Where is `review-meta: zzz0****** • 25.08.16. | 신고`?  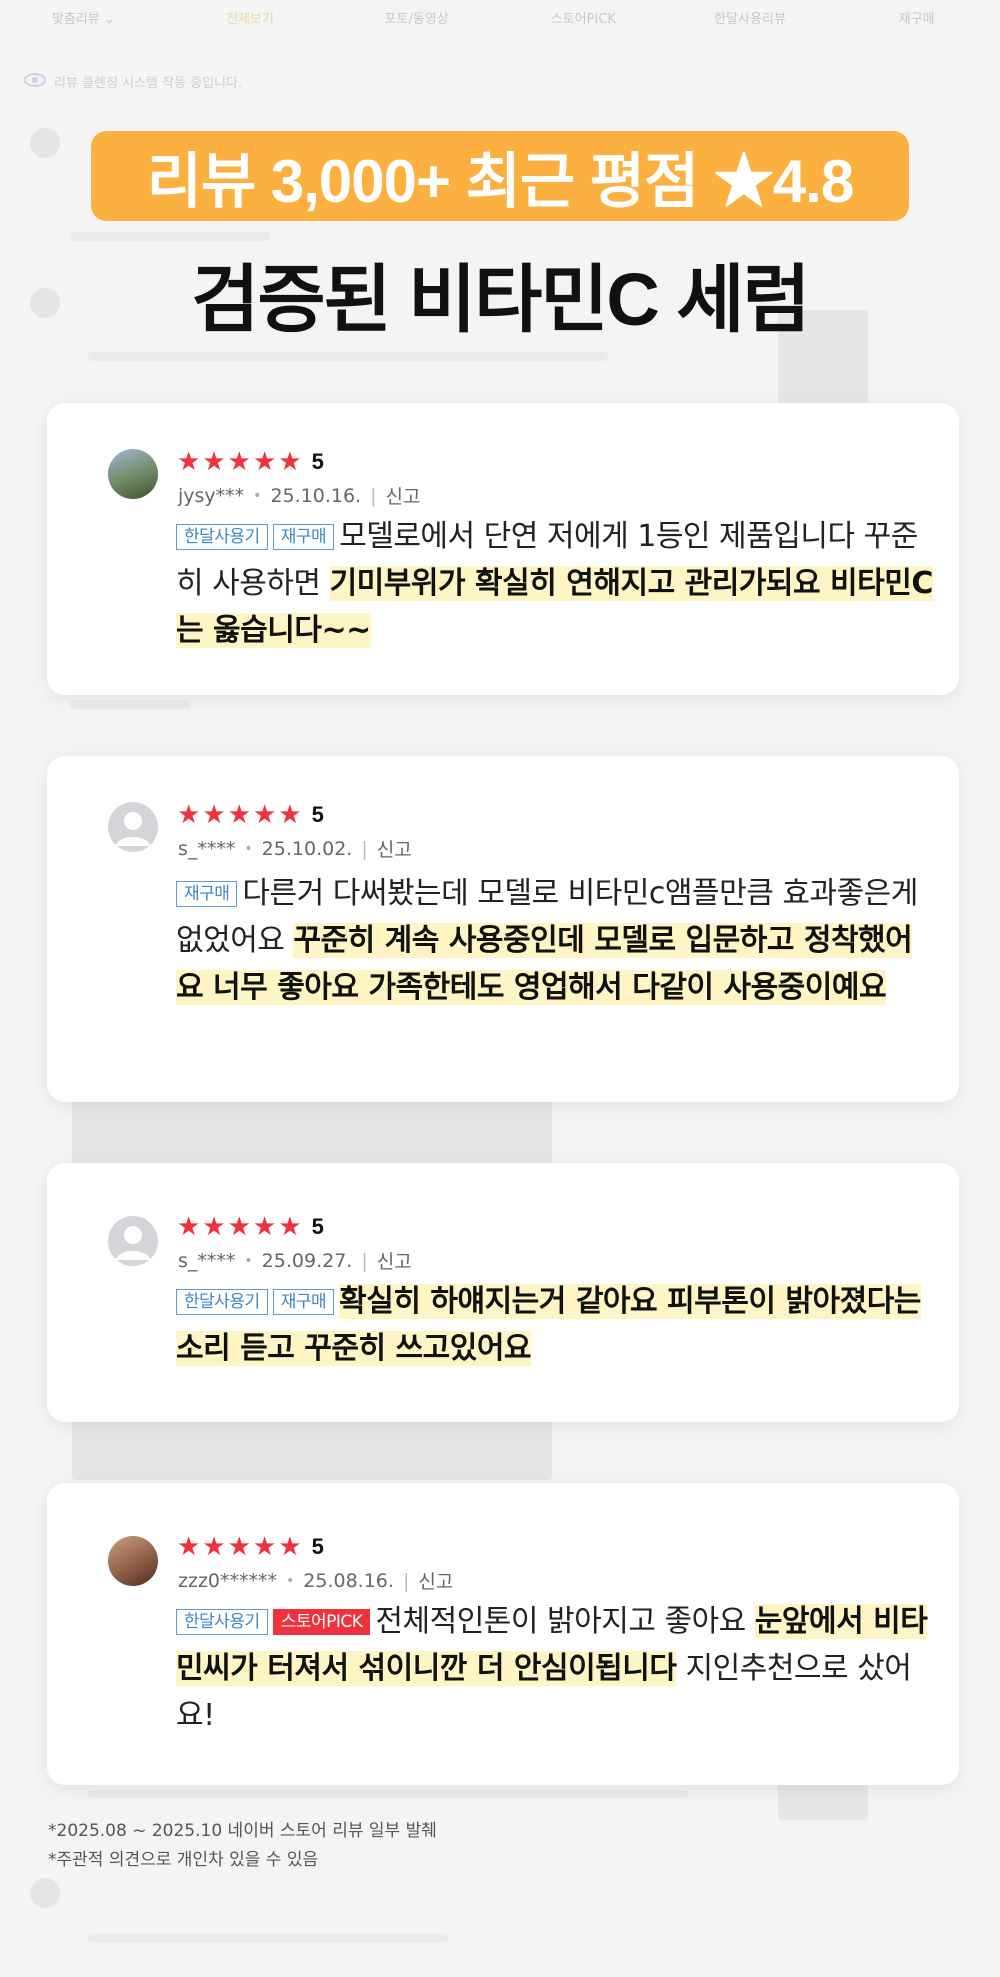 review-meta: zzz0****** • 25.08.16. | 신고 is located at coordinates (315, 1580).